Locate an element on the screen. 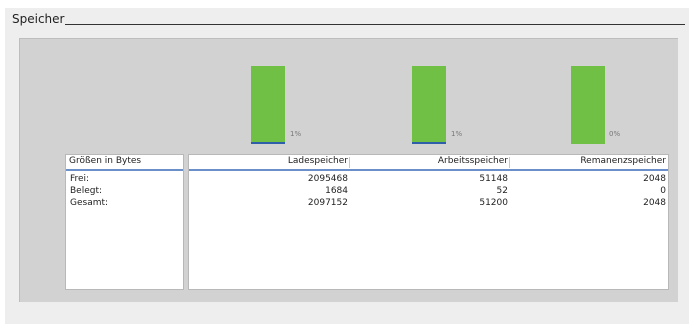 The width and height of the screenshot is (693, 327). cell-belegt-remanenzspeicher: 0 is located at coordinates (663, 191).